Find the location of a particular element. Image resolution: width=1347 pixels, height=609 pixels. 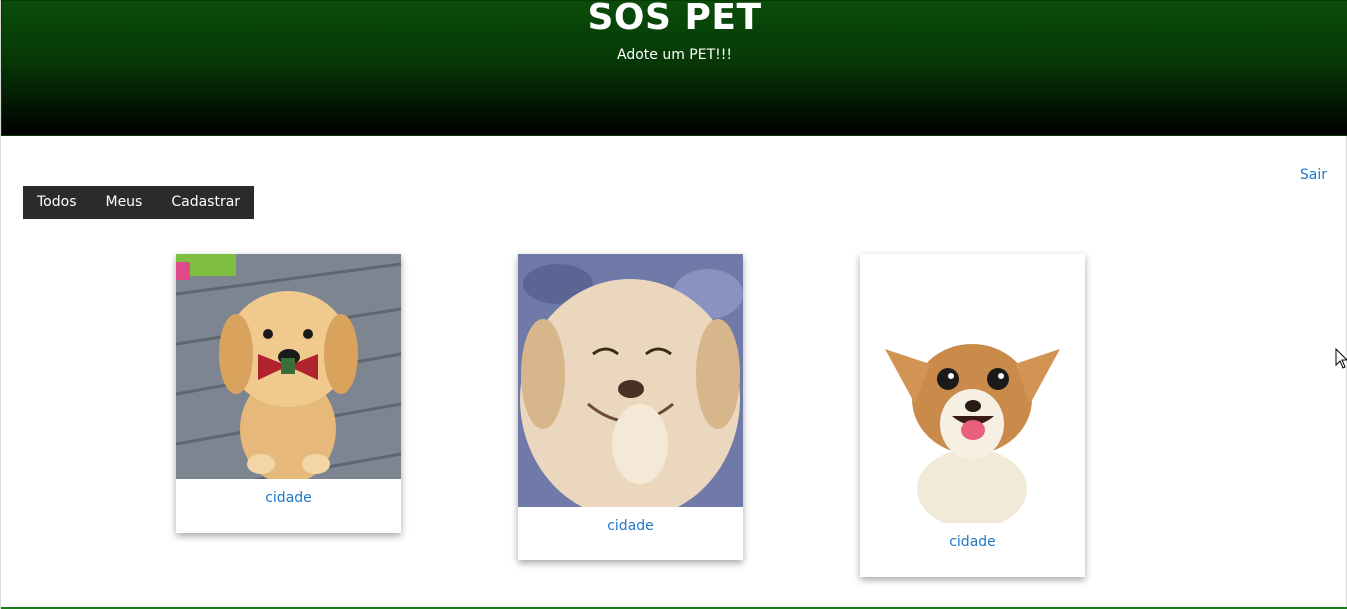

pet-photo-golden-puppy is located at coordinates (288, 366).